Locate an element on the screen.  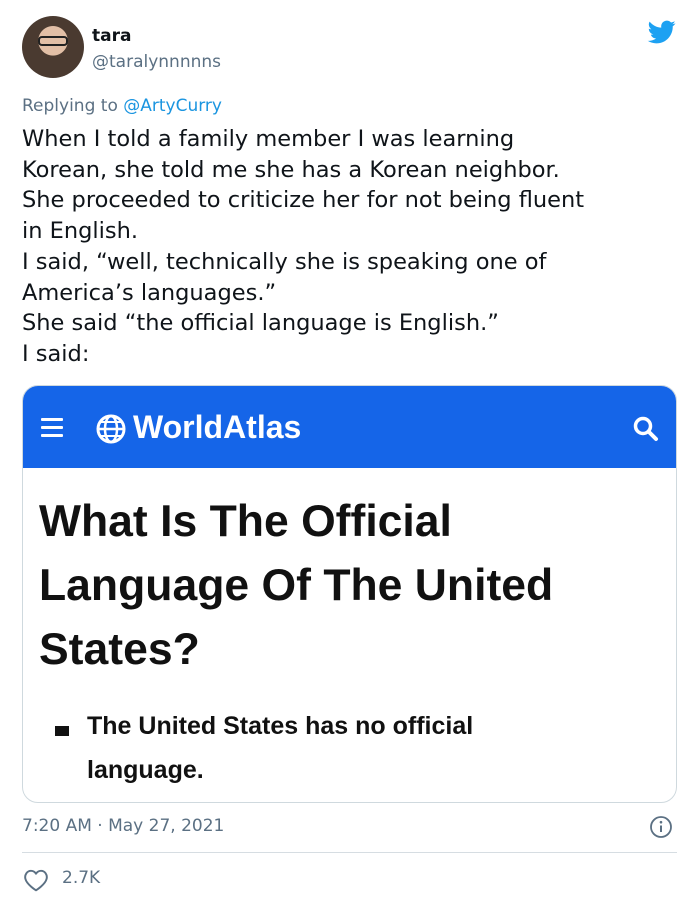
worldatlas-navbar: WorldAtlas is located at coordinates (349, 427).